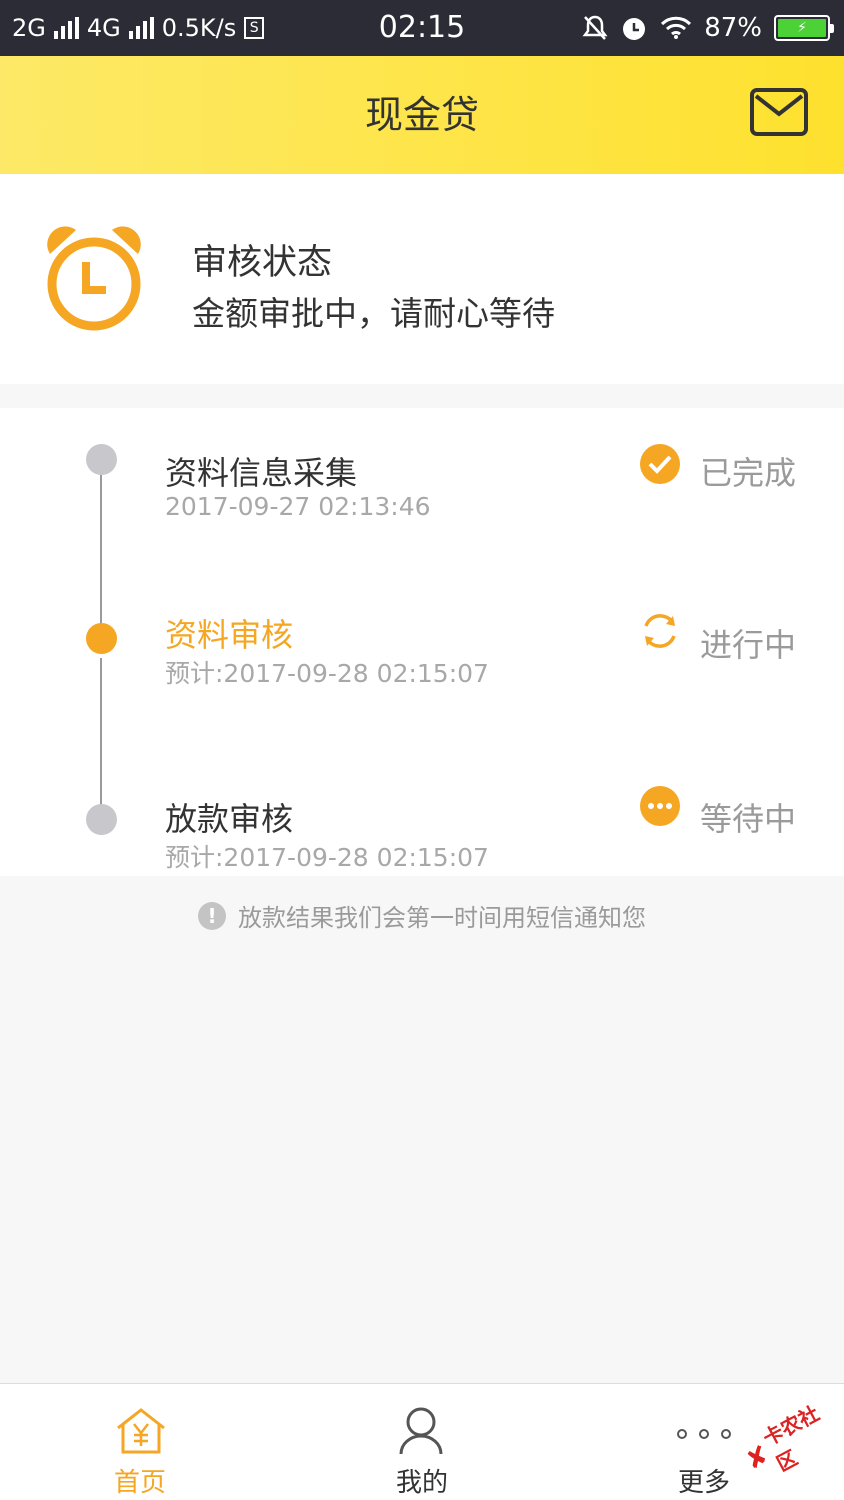 Image resolution: width=844 pixels, height=1500 pixels. Describe the element at coordinates (595, 27) in the screenshot. I see `bell-muted-icon` at that location.